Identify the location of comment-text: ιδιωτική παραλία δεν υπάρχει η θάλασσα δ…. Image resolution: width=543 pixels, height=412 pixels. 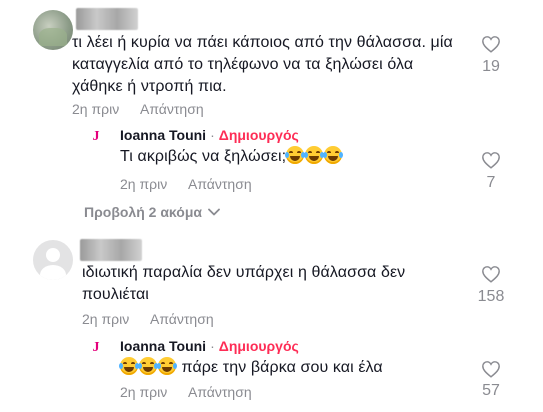
(272, 284).